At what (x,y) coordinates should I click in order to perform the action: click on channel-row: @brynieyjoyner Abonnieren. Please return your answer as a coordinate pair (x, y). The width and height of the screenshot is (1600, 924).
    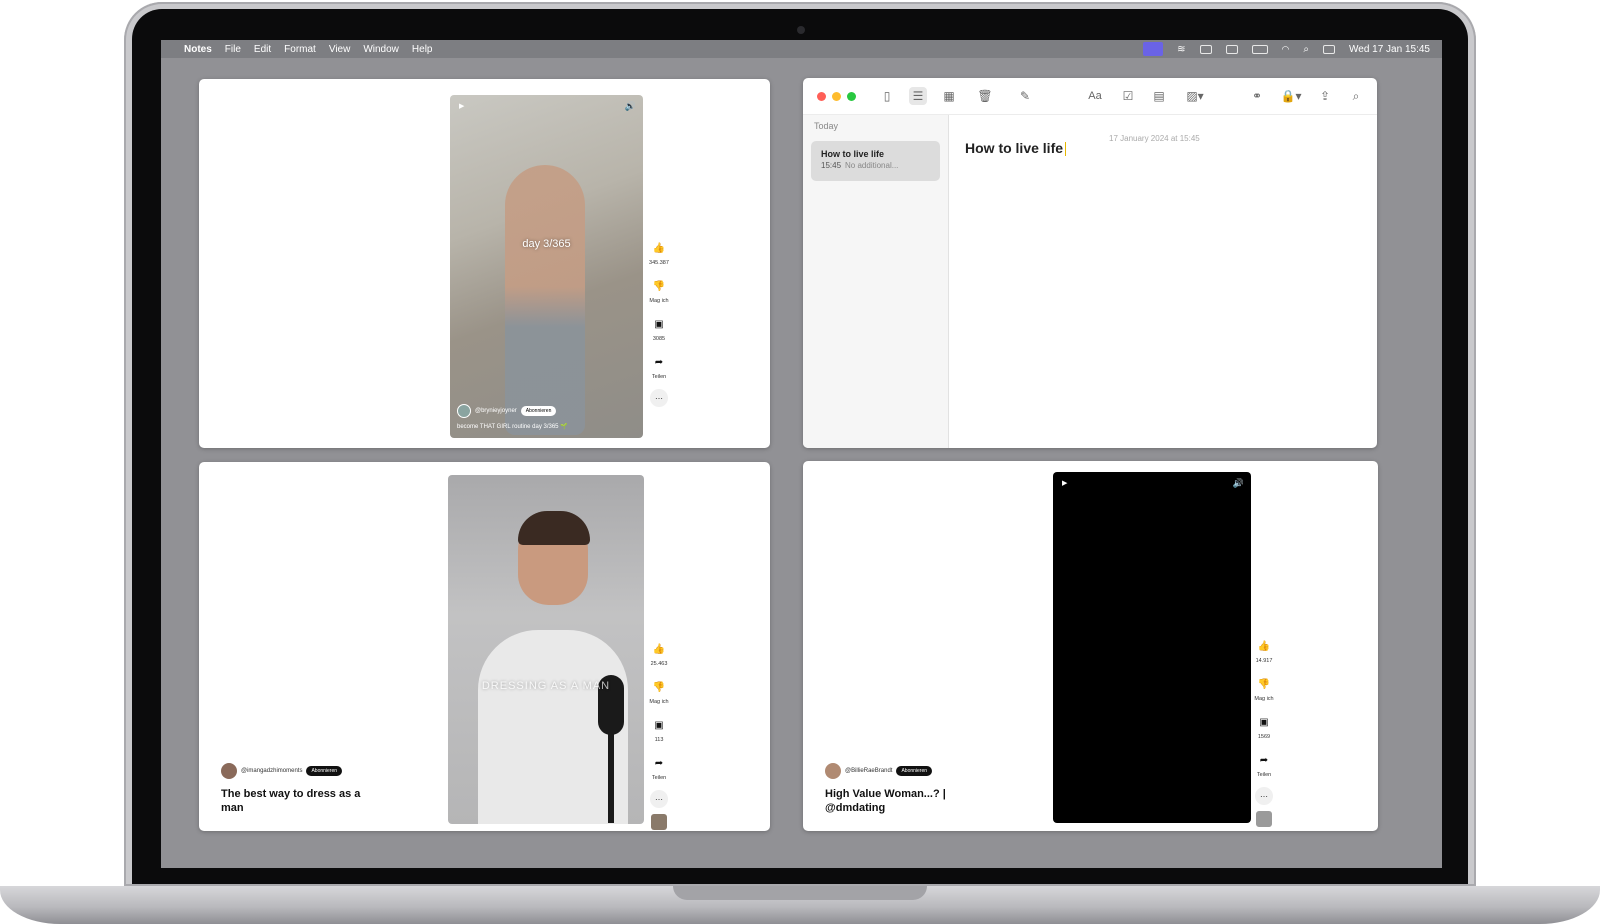
    Looking at the image, I should click on (507, 411).